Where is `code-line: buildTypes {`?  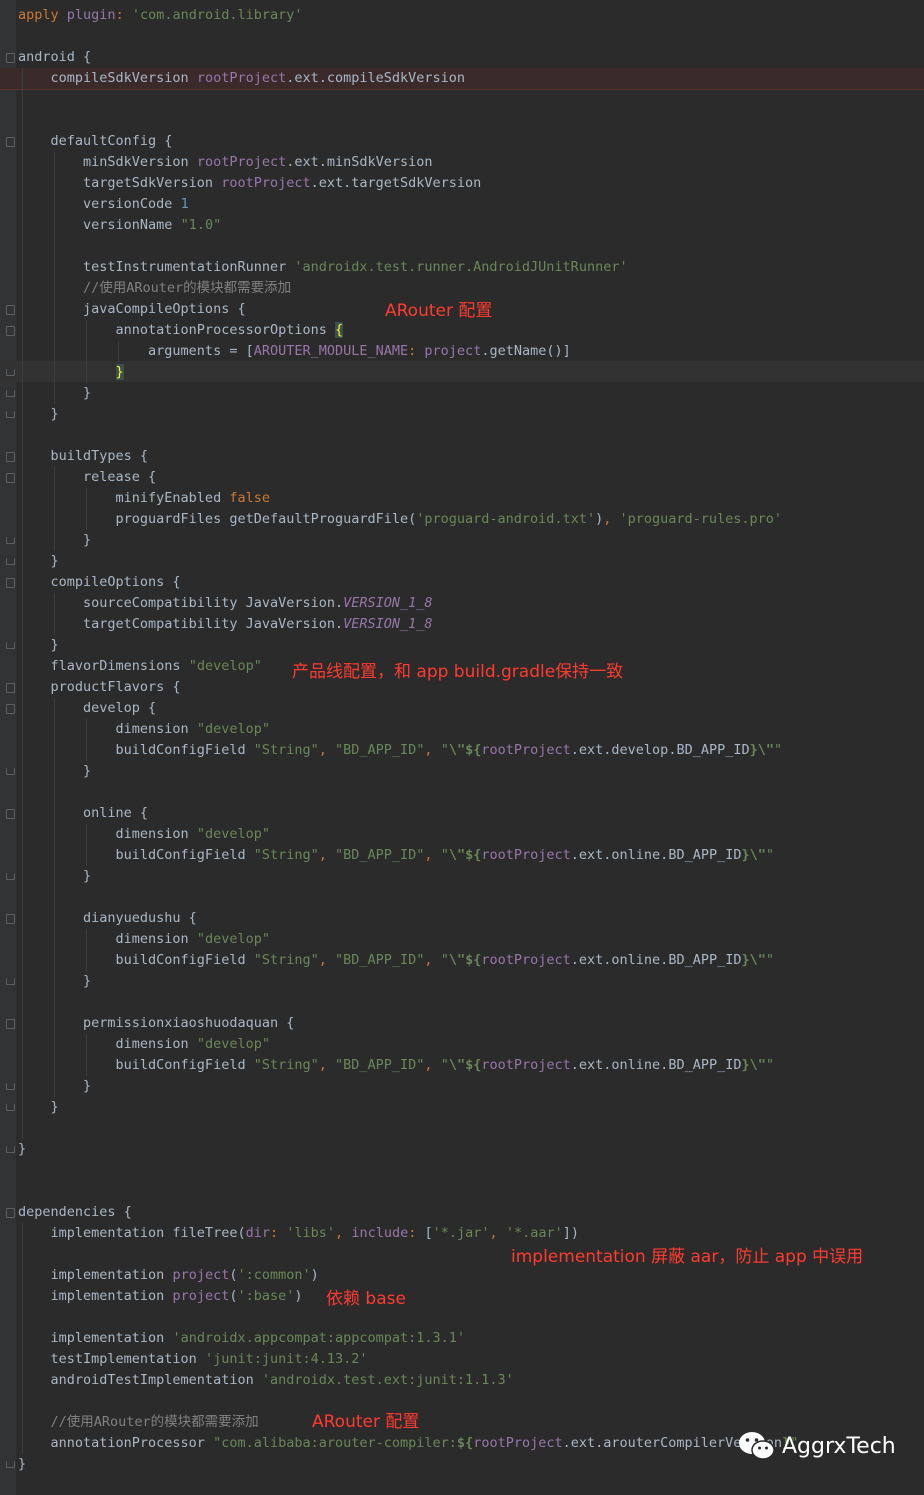
code-line: buildTypes { is located at coordinates (83, 456).